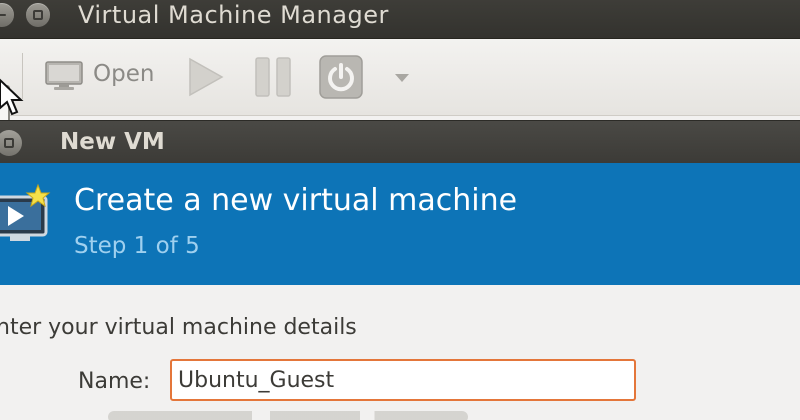 The width and height of the screenshot is (800, 420). I want to click on minimize-button, so click(7, 15).